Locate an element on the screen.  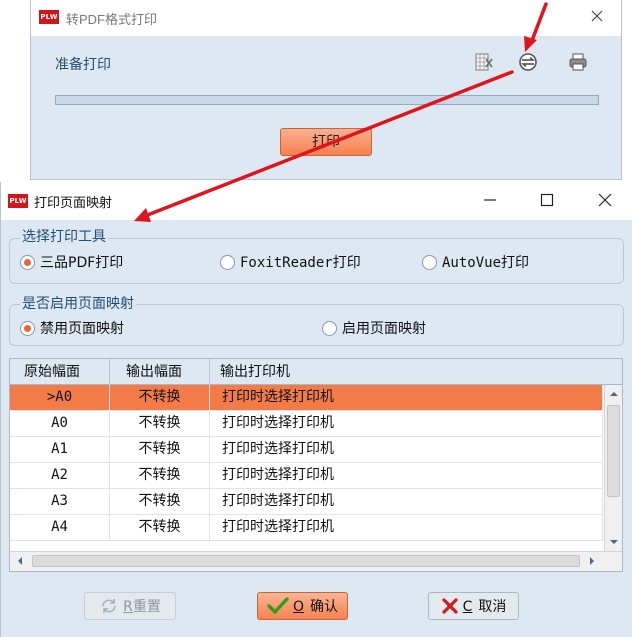
table-row: A2 不转换 打印时选择打印机 is located at coordinates (306, 476).